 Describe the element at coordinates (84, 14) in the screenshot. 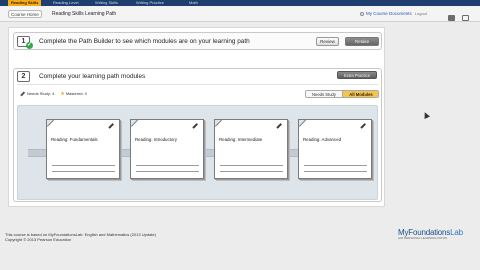

I see `page-title: Reading Skills Learning Path` at that location.